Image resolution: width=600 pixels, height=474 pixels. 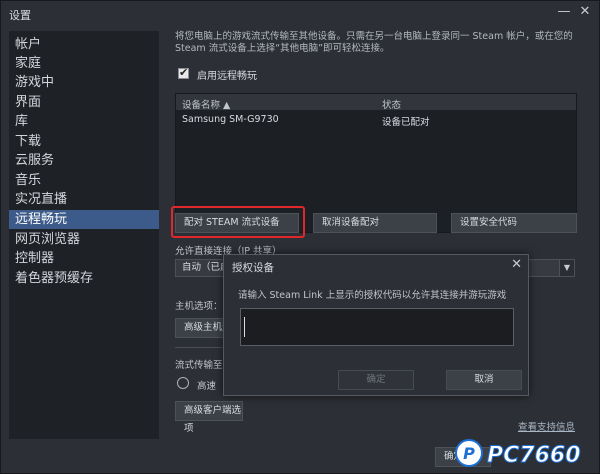 I want to click on enable-remote-play-checkbox: ✔, so click(x=183, y=72).